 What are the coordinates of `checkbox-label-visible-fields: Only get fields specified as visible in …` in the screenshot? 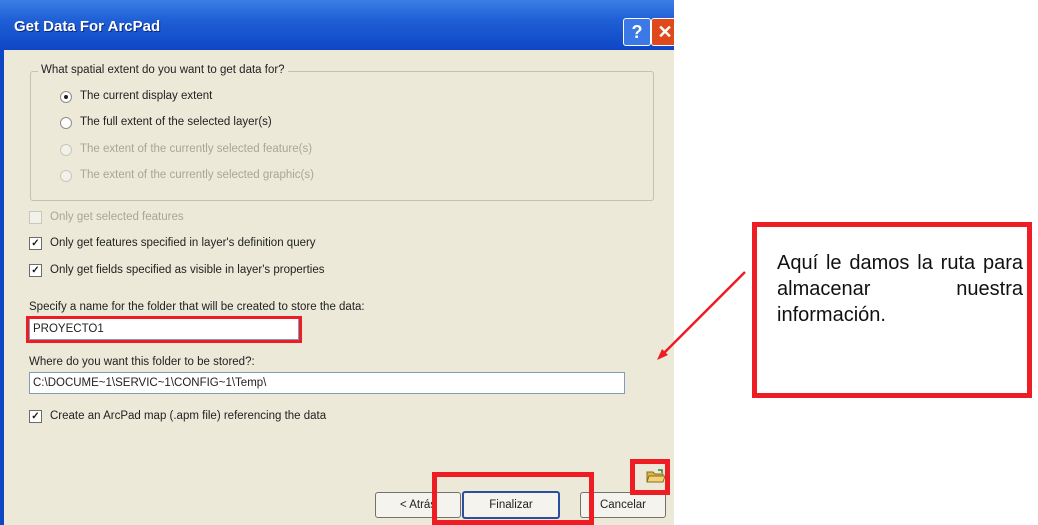 It's located at (187, 270).